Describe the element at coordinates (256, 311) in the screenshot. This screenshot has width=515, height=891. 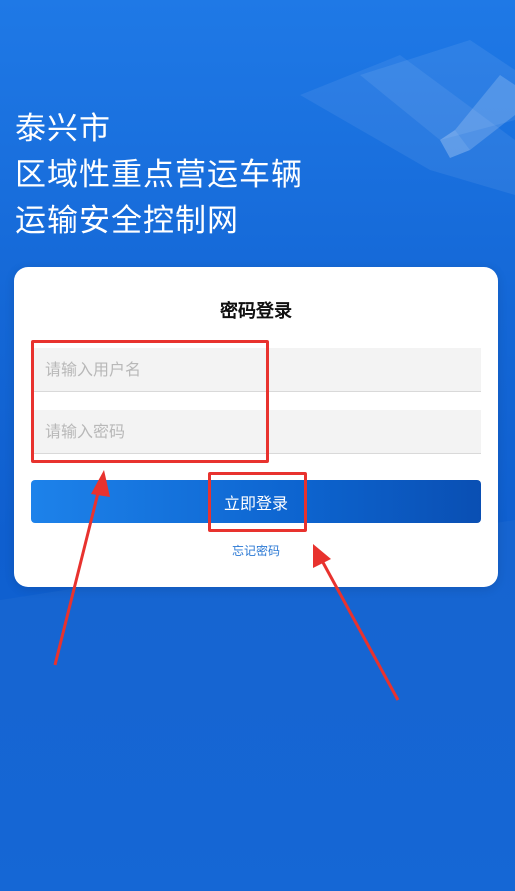
I see `login-heading: 密码登录` at that location.